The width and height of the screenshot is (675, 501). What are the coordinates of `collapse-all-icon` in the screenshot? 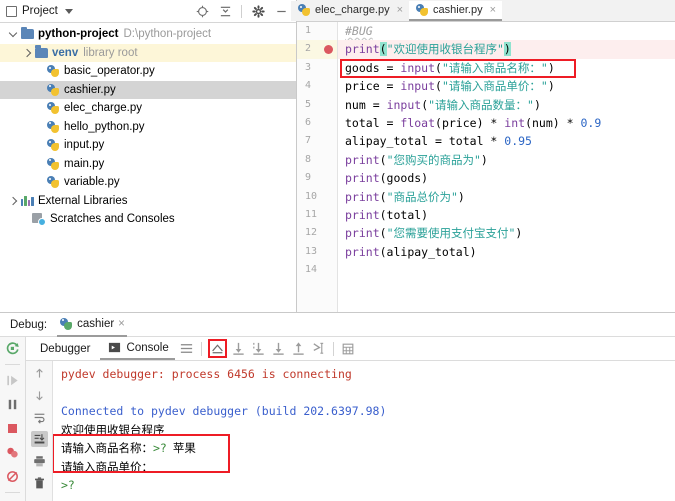 It's located at (225, 11).